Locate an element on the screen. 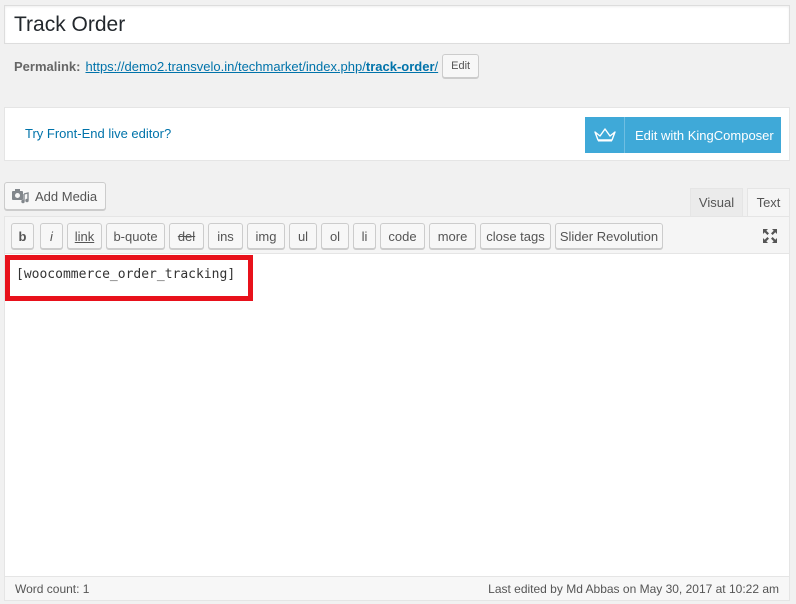  qt-ul-button: ul is located at coordinates (303, 236).